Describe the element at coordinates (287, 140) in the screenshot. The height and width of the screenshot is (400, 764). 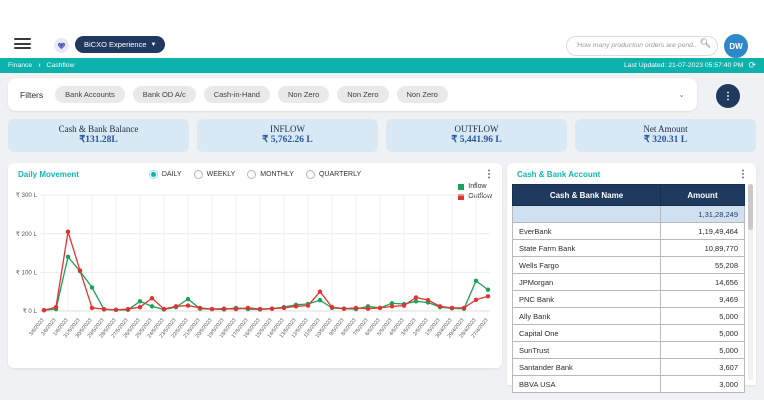
I see `kpi-value: ₹ 5,762.26 L` at that location.